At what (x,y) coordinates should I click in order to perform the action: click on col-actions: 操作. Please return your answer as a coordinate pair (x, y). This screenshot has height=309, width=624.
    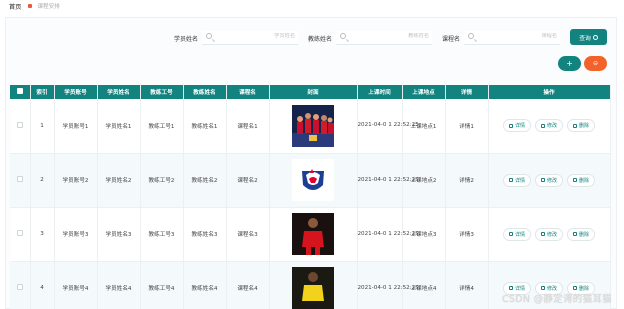
    Looking at the image, I should click on (549, 92).